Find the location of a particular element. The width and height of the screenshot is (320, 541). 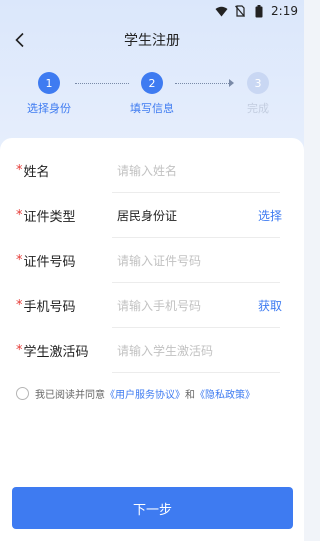

wifi-icon is located at coordinates (221, 11).